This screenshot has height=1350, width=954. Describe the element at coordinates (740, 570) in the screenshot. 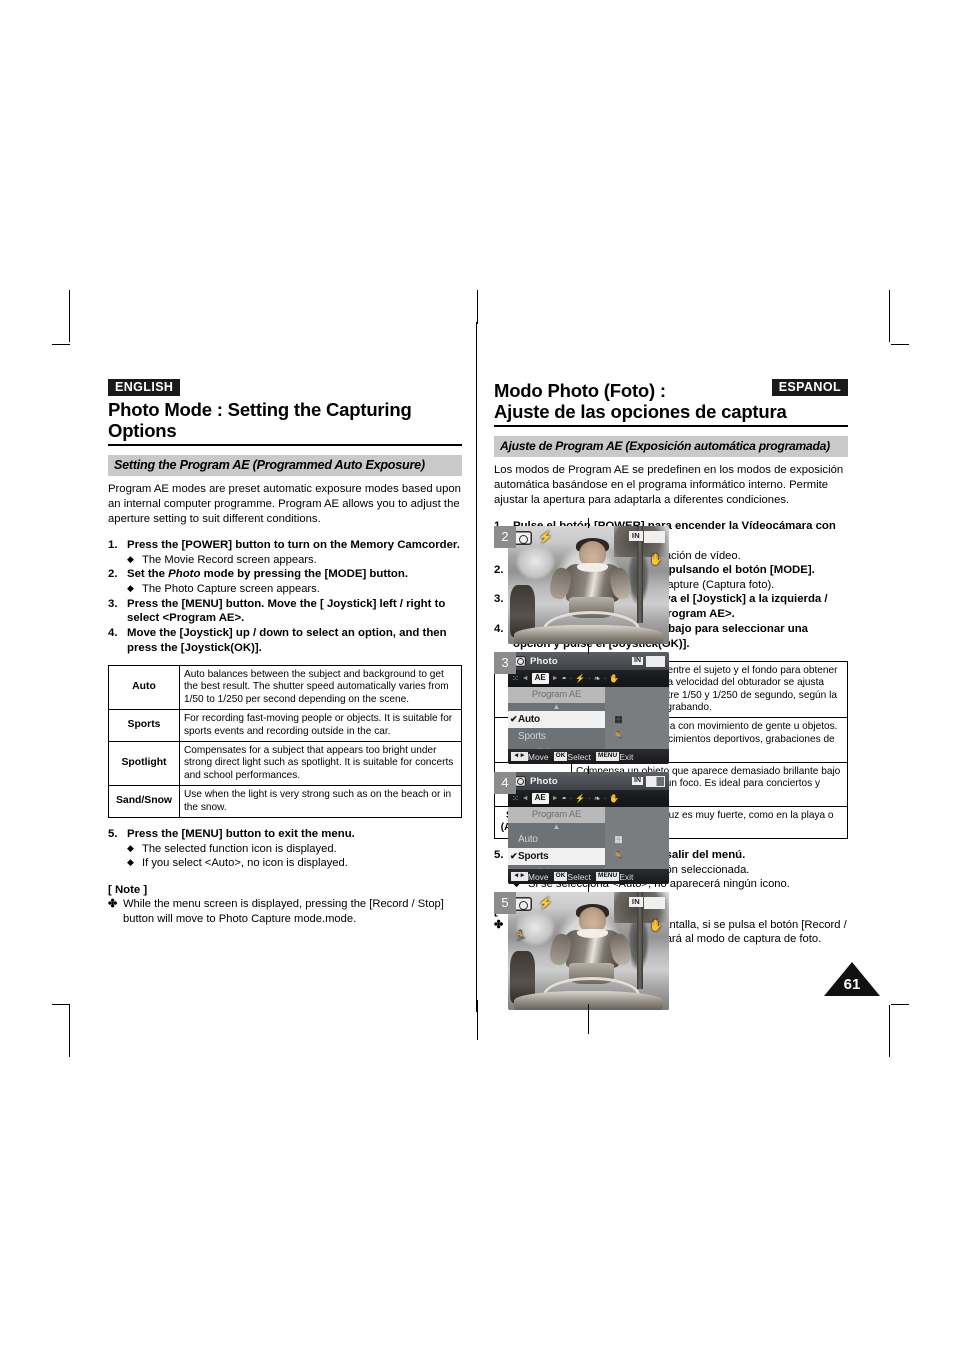

I see `step-text-post: pulsando el botón [MODE].` at that location.